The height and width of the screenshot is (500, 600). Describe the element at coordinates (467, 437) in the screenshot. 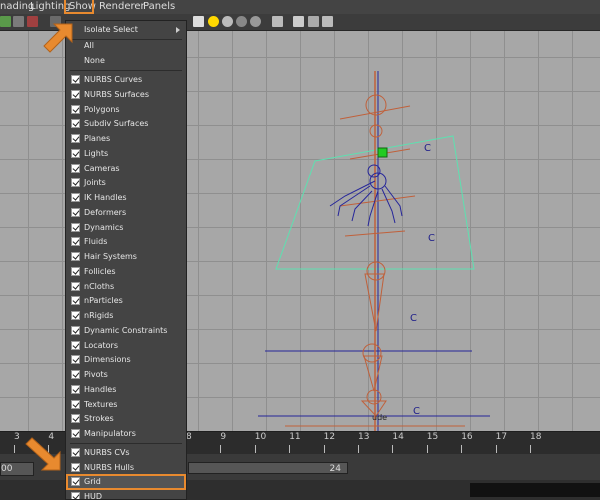

I see `timeline-tick-label: 16` at that location.